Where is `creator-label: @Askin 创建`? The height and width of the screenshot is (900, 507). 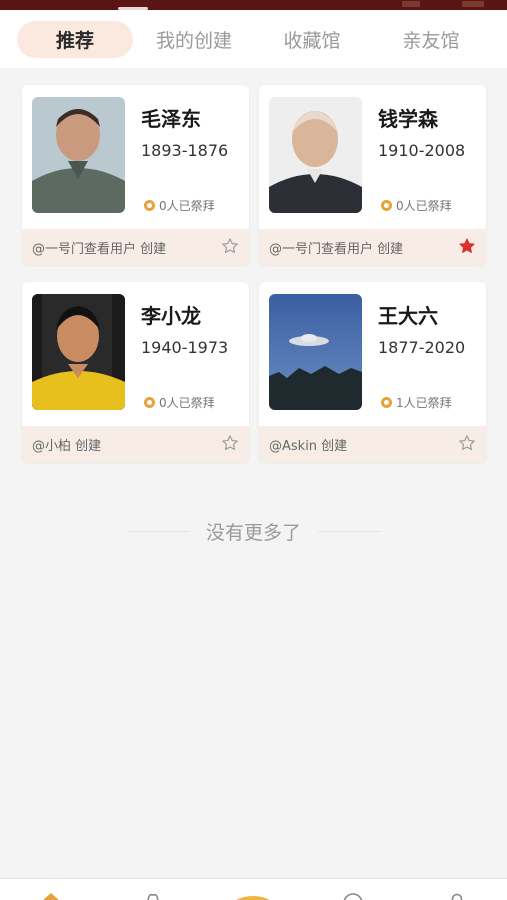
creator-label: @Askin 创建 is located at coordinates (308, 446).